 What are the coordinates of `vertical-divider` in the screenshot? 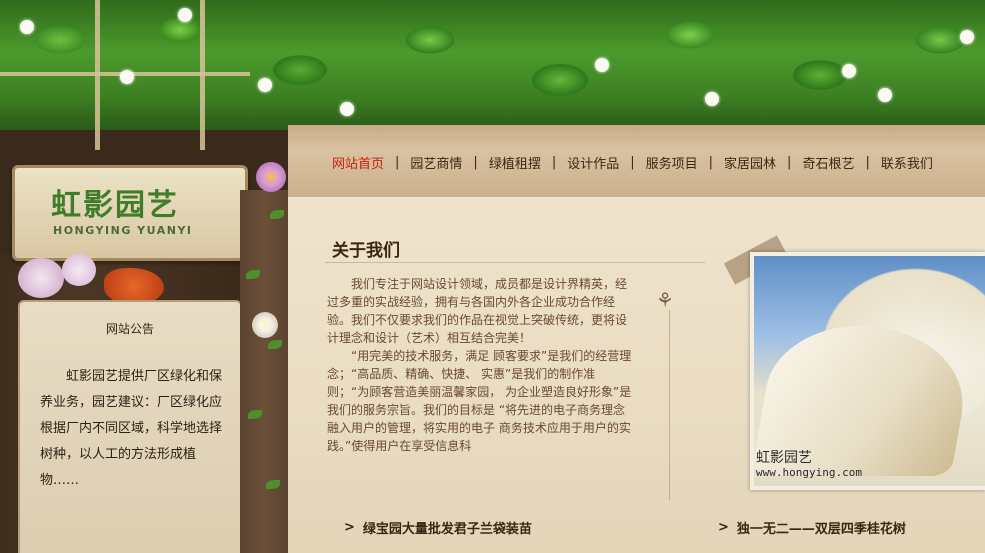 It's located at (669, 405).